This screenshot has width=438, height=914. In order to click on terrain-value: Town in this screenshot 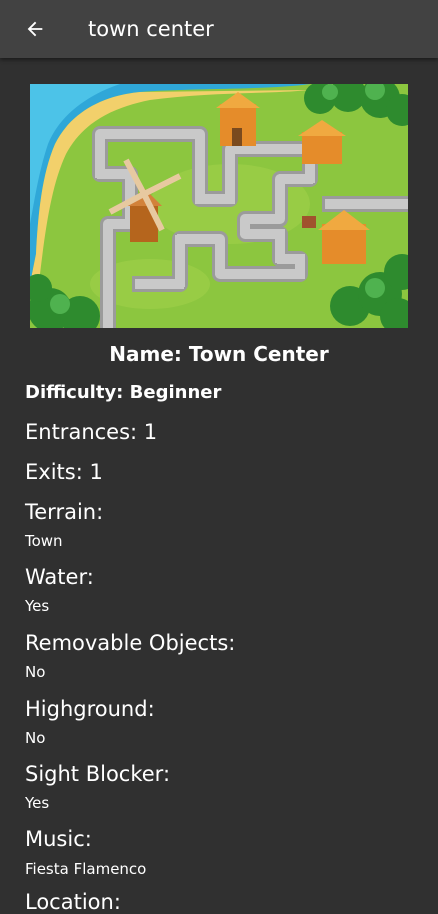, I will do `click(44, 541)`.